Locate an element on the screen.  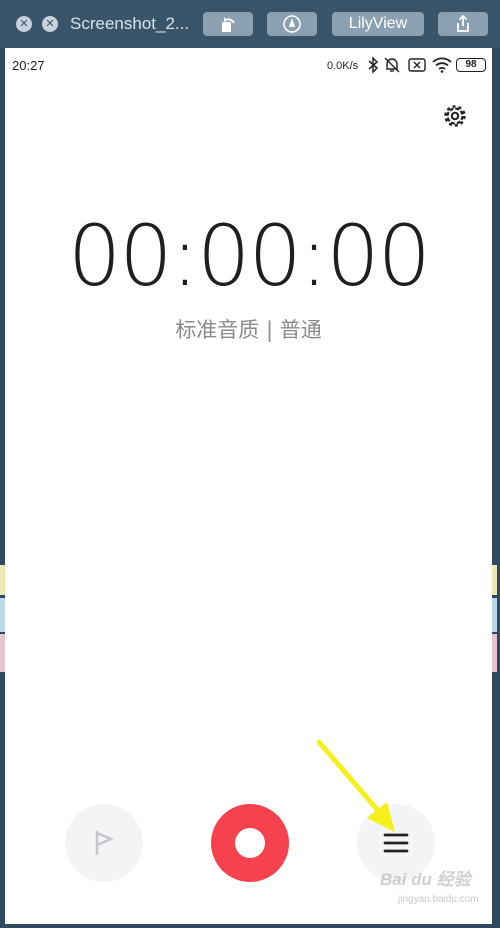
watermark-url: jingyan.baidu.com is located at coordinates (438, 899).